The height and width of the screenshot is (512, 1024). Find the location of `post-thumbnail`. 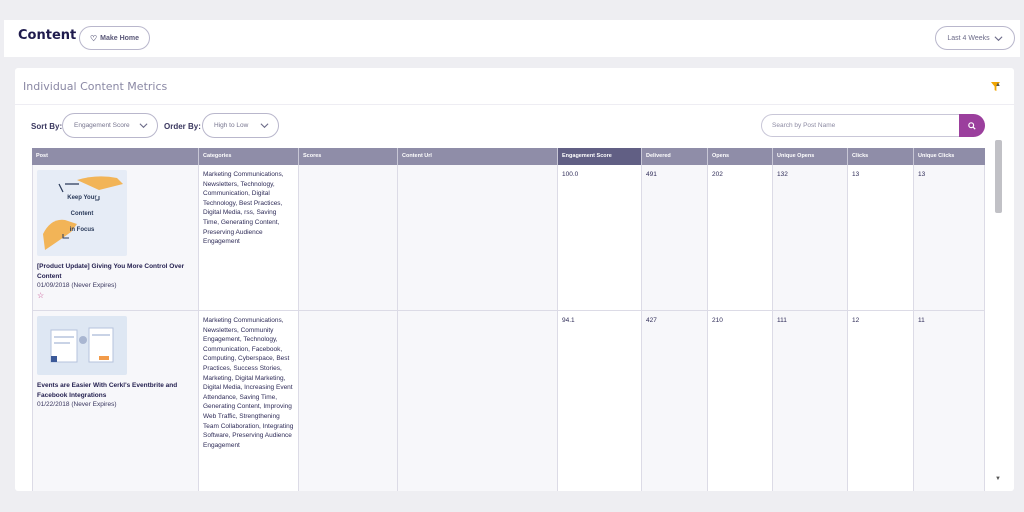

post-thumbnail is located at coordinates (82, 345).